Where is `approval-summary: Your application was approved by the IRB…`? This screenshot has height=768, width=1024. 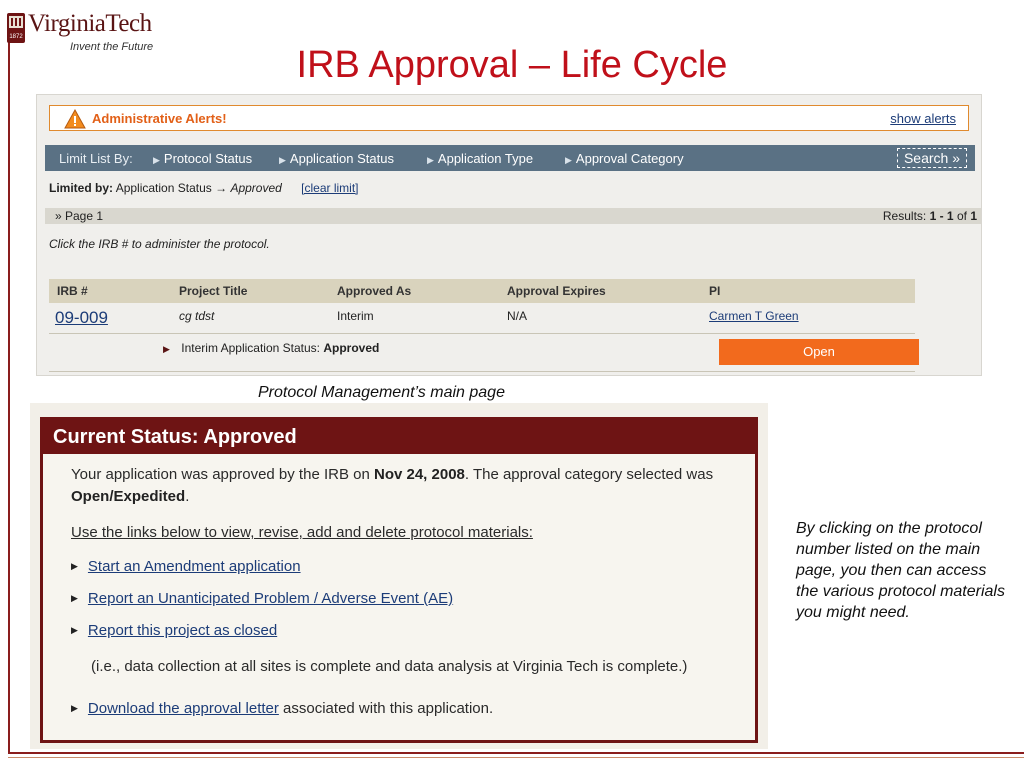 approval-summary: Your application was approved by the IRB… is located at coordinates (401, 486).